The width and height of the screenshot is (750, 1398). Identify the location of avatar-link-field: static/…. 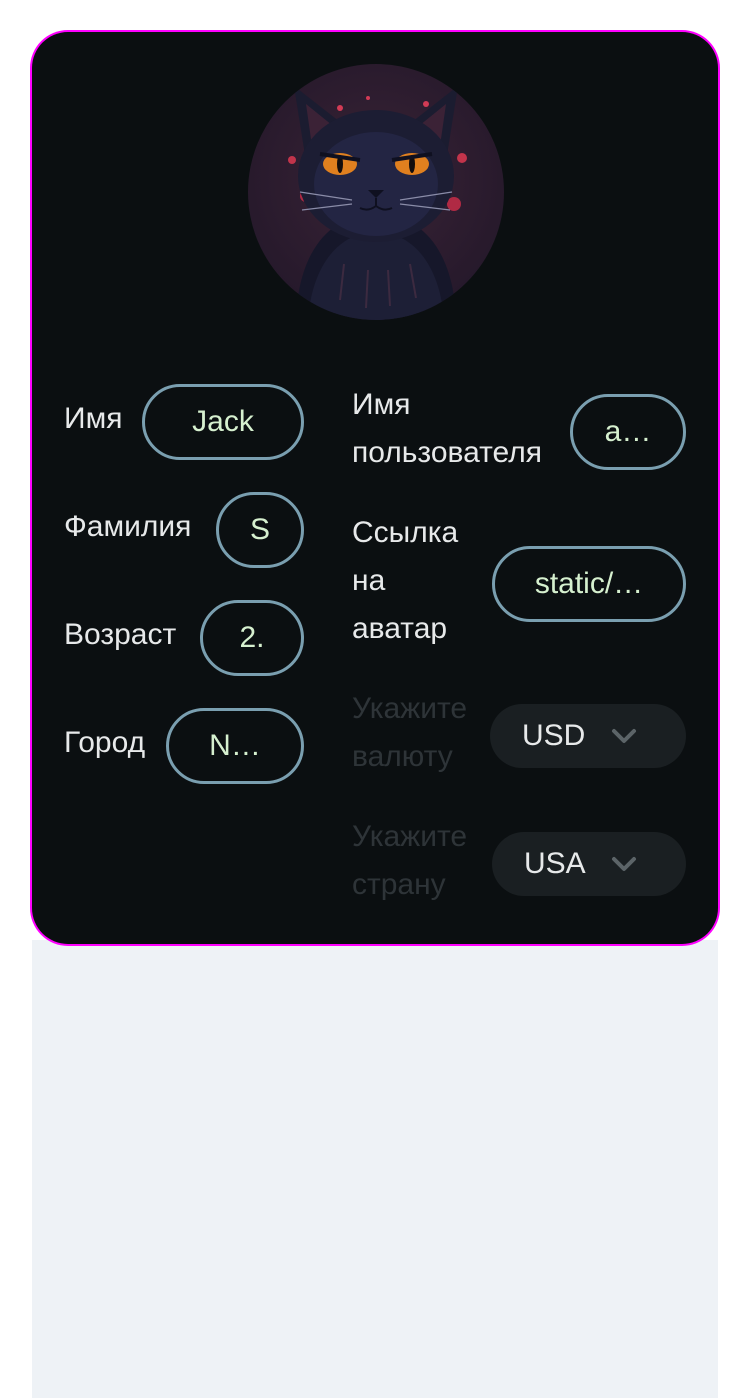
(589, 584).